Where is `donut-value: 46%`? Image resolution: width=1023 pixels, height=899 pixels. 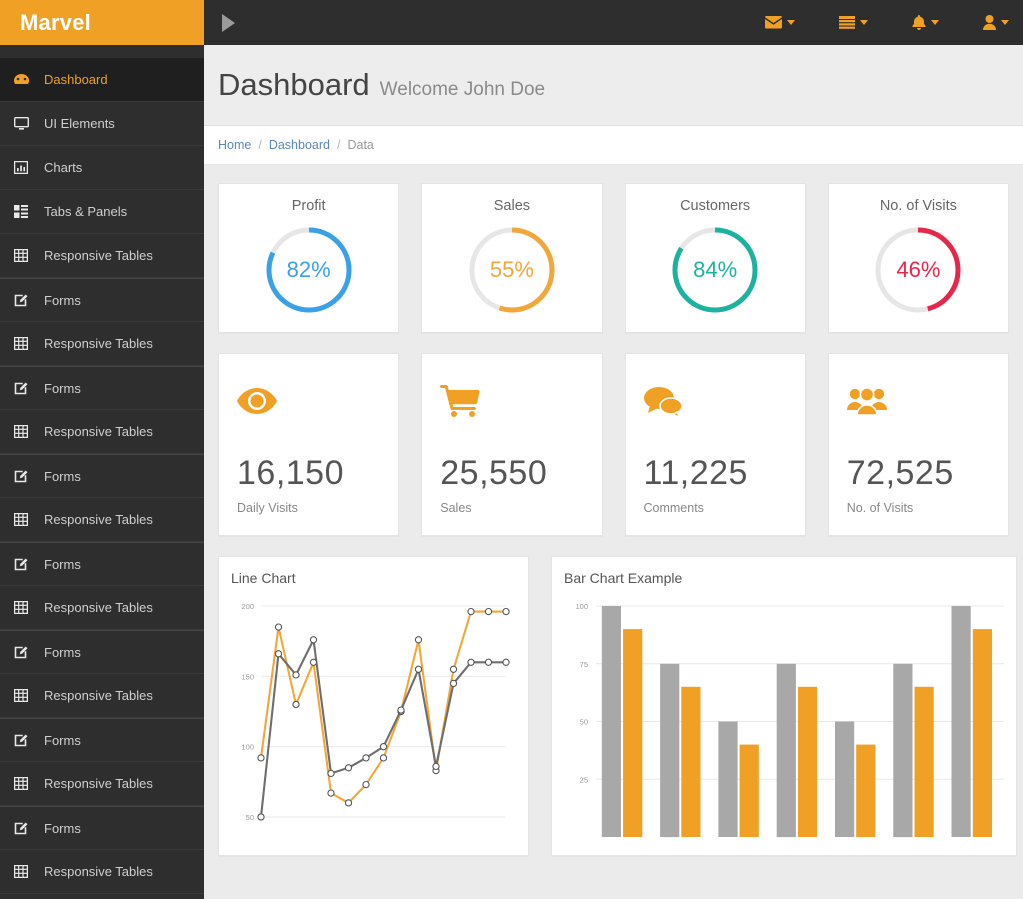
donut-value: 46% is located at coordinates (918, 269).